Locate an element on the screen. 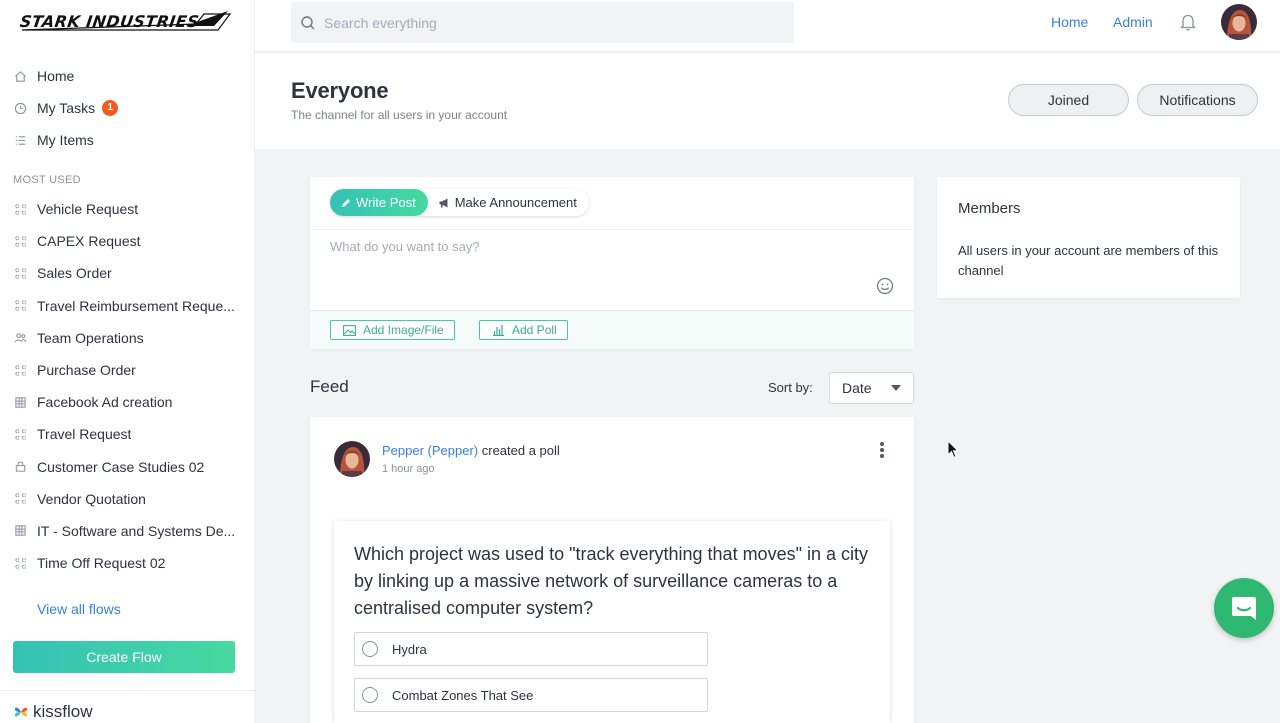  post-headline: Pepper (Pepper) created a poll is located at coordinates (471, 450).